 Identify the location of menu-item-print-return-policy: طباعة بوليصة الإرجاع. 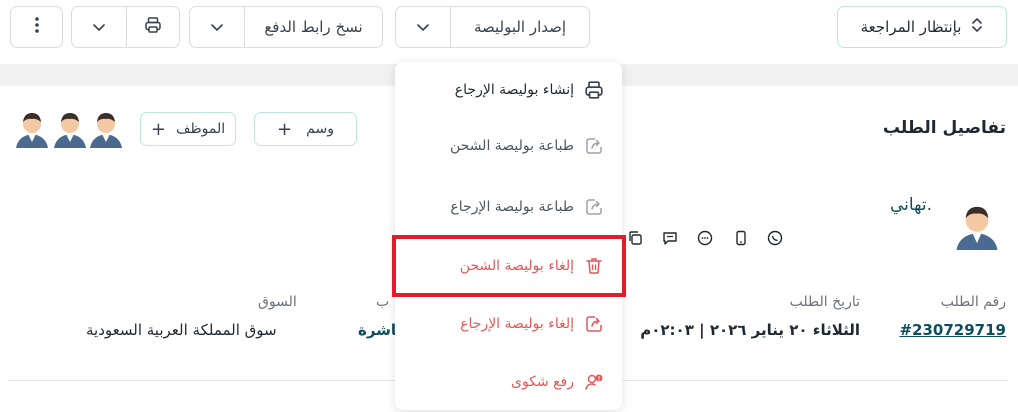
(508, 207).